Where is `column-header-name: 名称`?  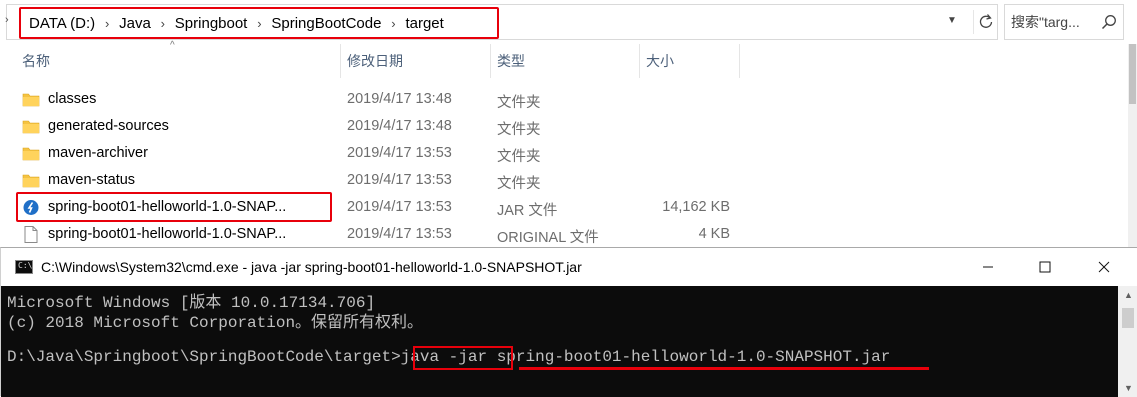
column-header-name: 名称 is located at coordinates (177, 61).